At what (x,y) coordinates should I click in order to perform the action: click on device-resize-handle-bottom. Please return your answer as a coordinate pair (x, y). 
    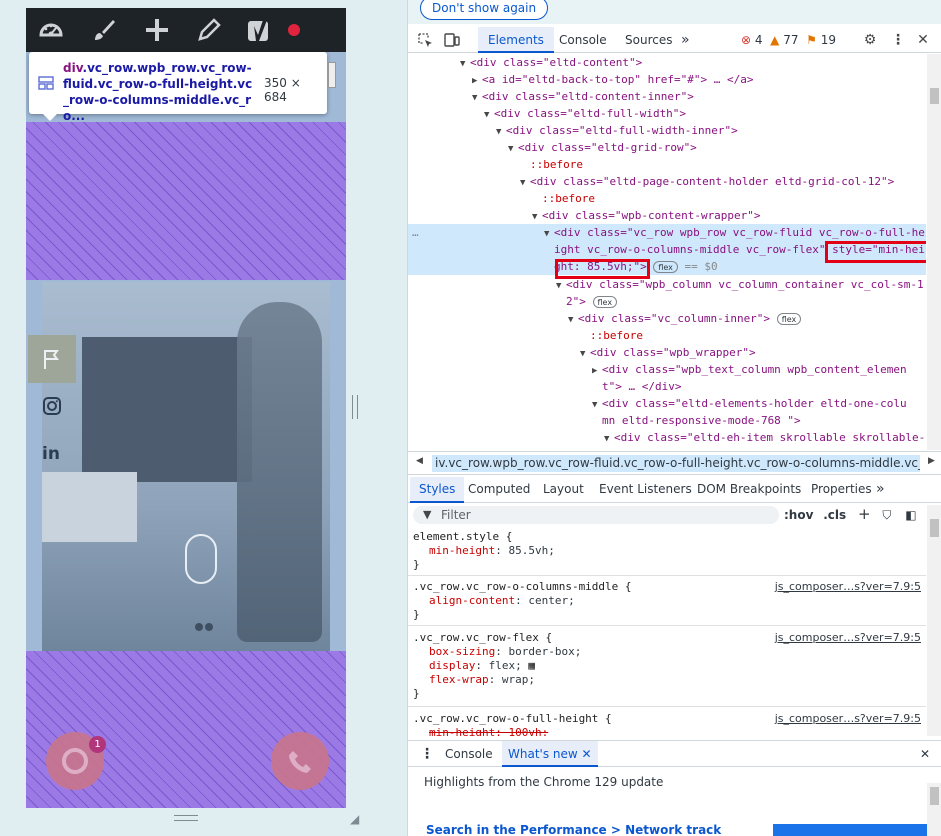
    Looking at the image, I should click on (186, 818).